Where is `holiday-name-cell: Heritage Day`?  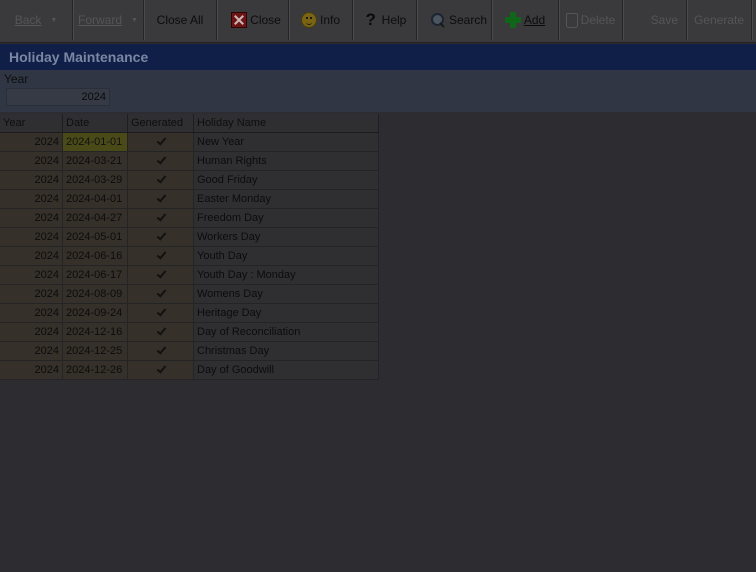 holiday-name-cell: Heritage Day is located at coordinates (286, 313).